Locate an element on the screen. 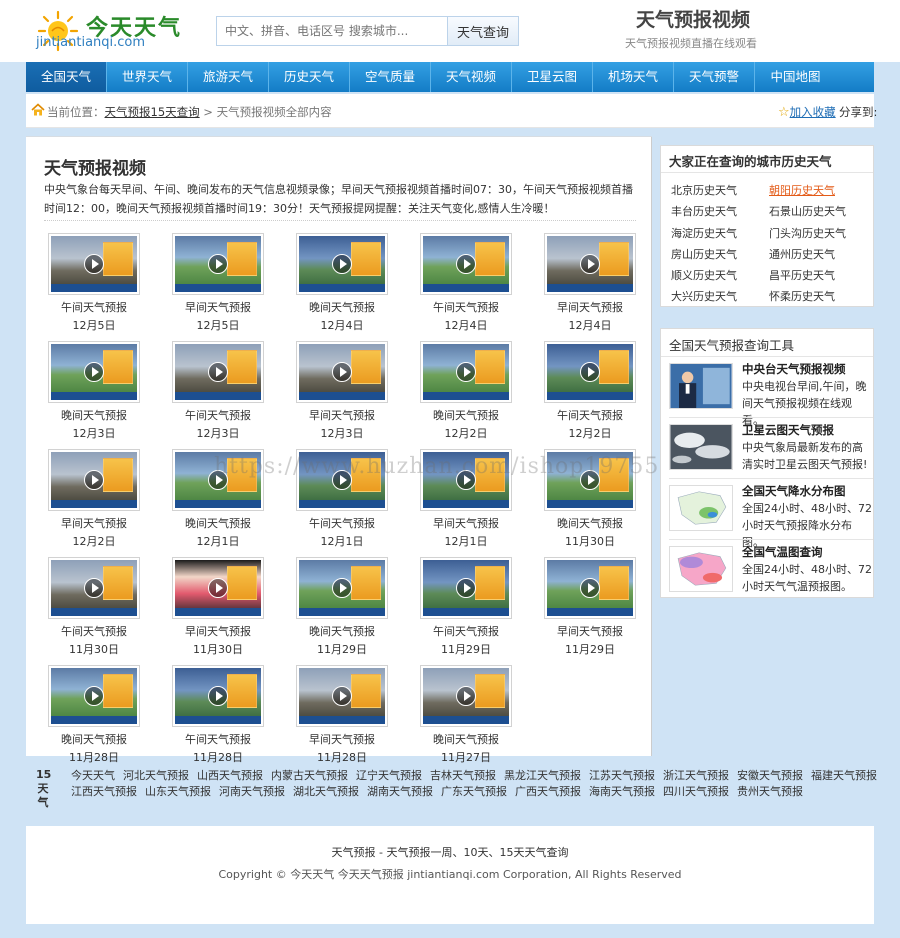 The image size is (900, 938). nav-item-map: 中国地图 is located at coordinates (795, 77).